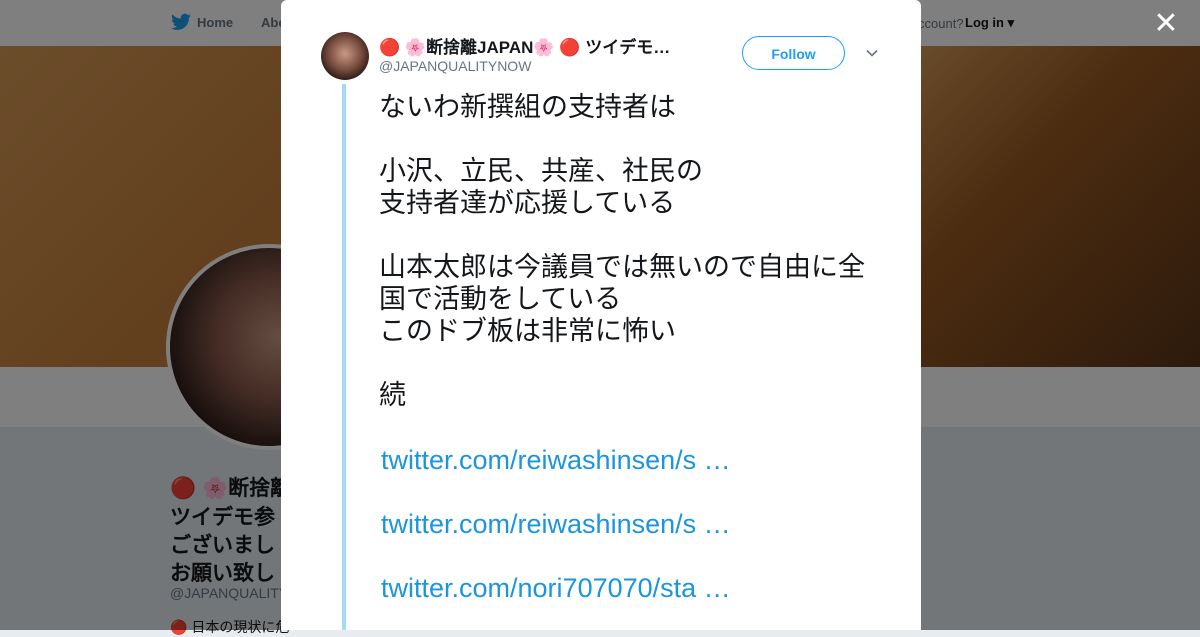  I want to click on tweet-line: ないわ新撰組の支持者は, so click(527, 107).